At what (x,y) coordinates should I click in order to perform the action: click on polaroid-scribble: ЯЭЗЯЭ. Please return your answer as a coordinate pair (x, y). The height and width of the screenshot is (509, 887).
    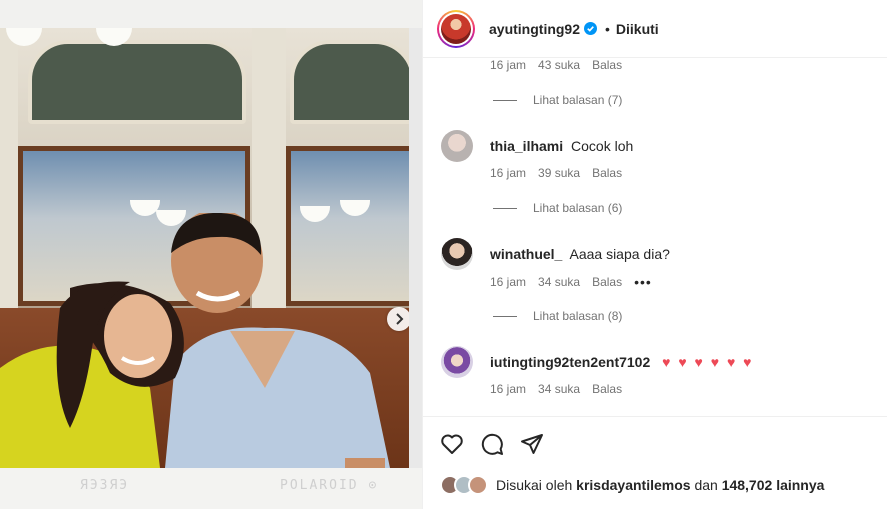
    Looking at the image, I should click on (105, 485).